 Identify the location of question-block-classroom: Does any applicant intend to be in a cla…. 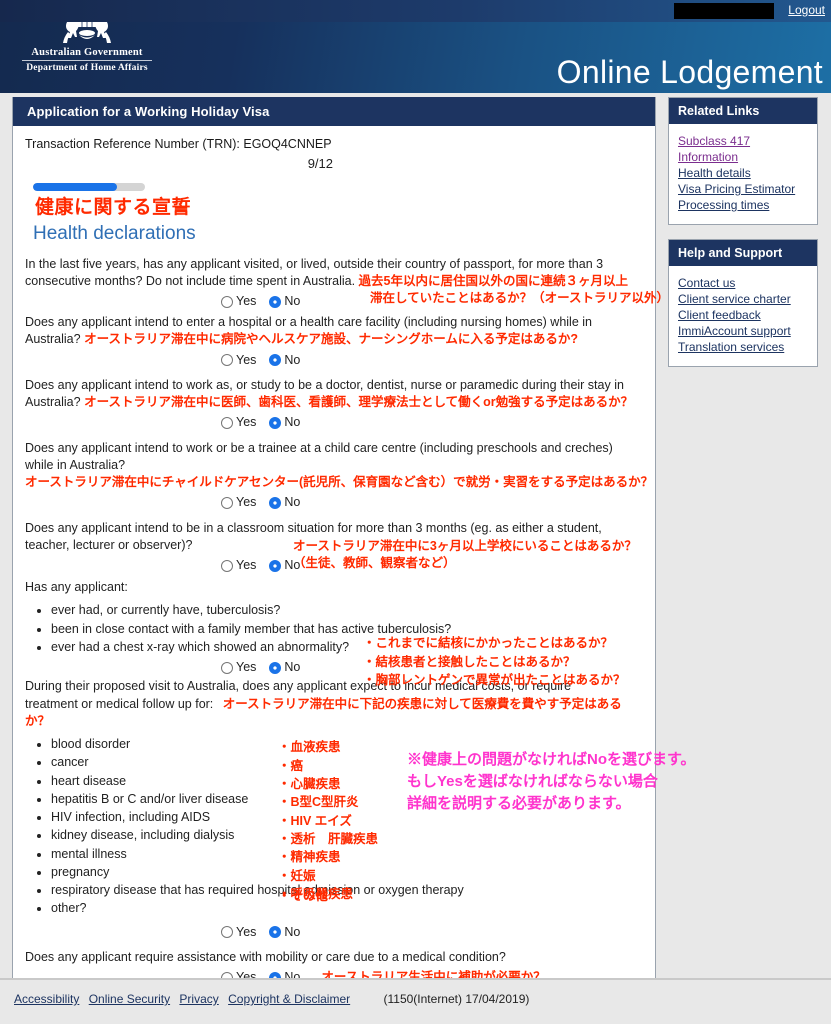
(334, 547).